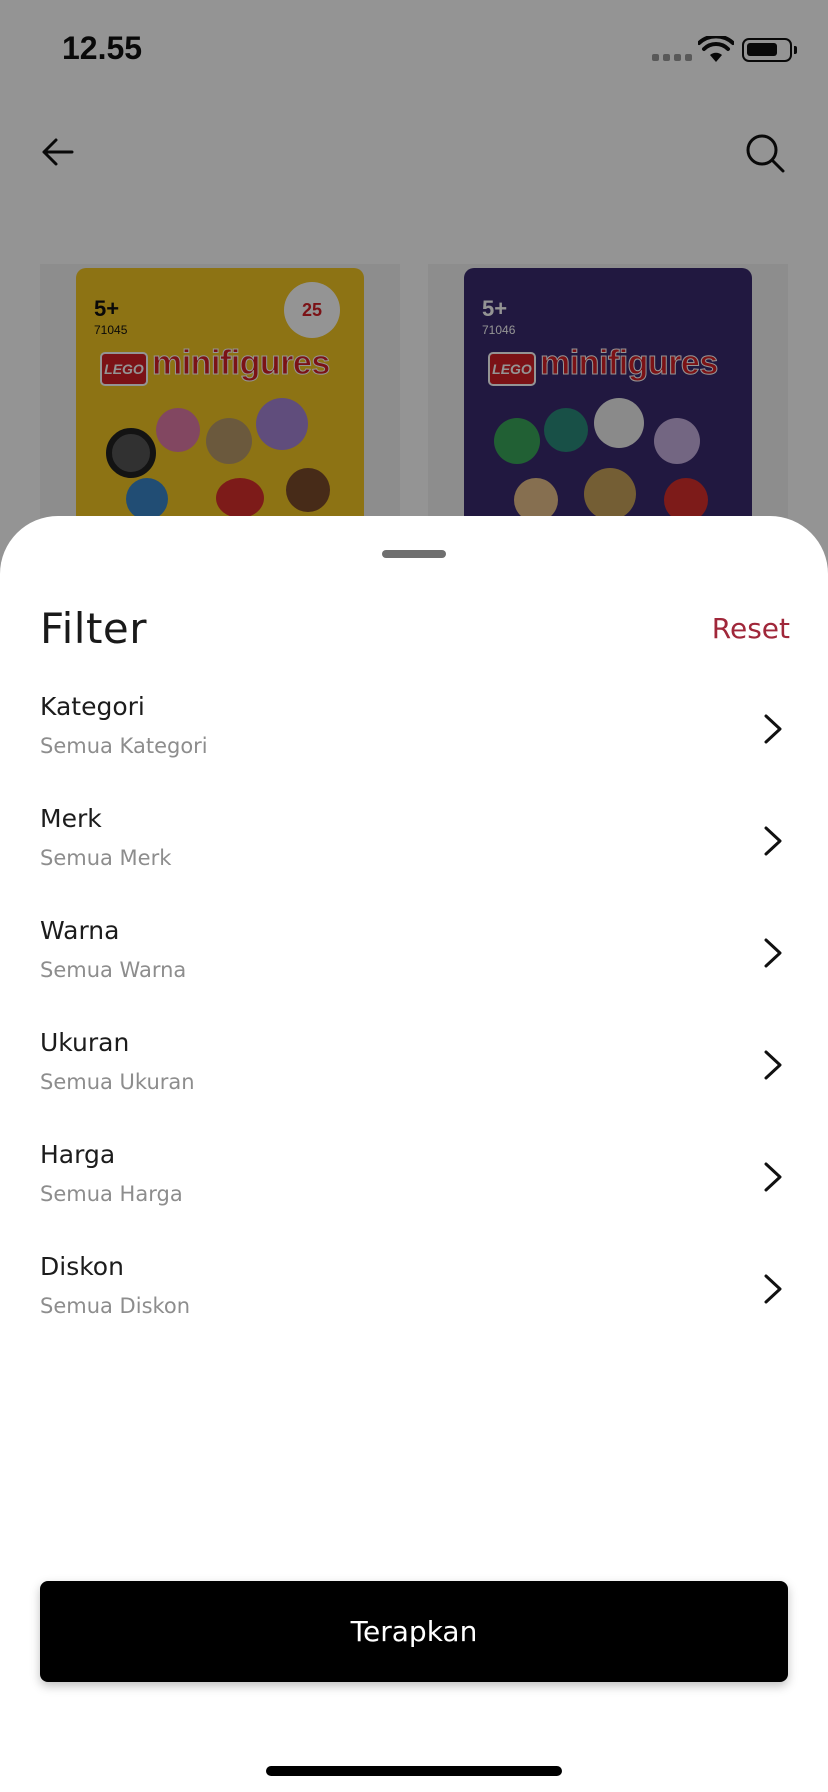 This screenshot has width=828, height=1792. What do you see at coordinates (414, 972) in the screenshot?
I see `filter-row-warna: Warna Semua Warna` at bounding box center [414, 972].